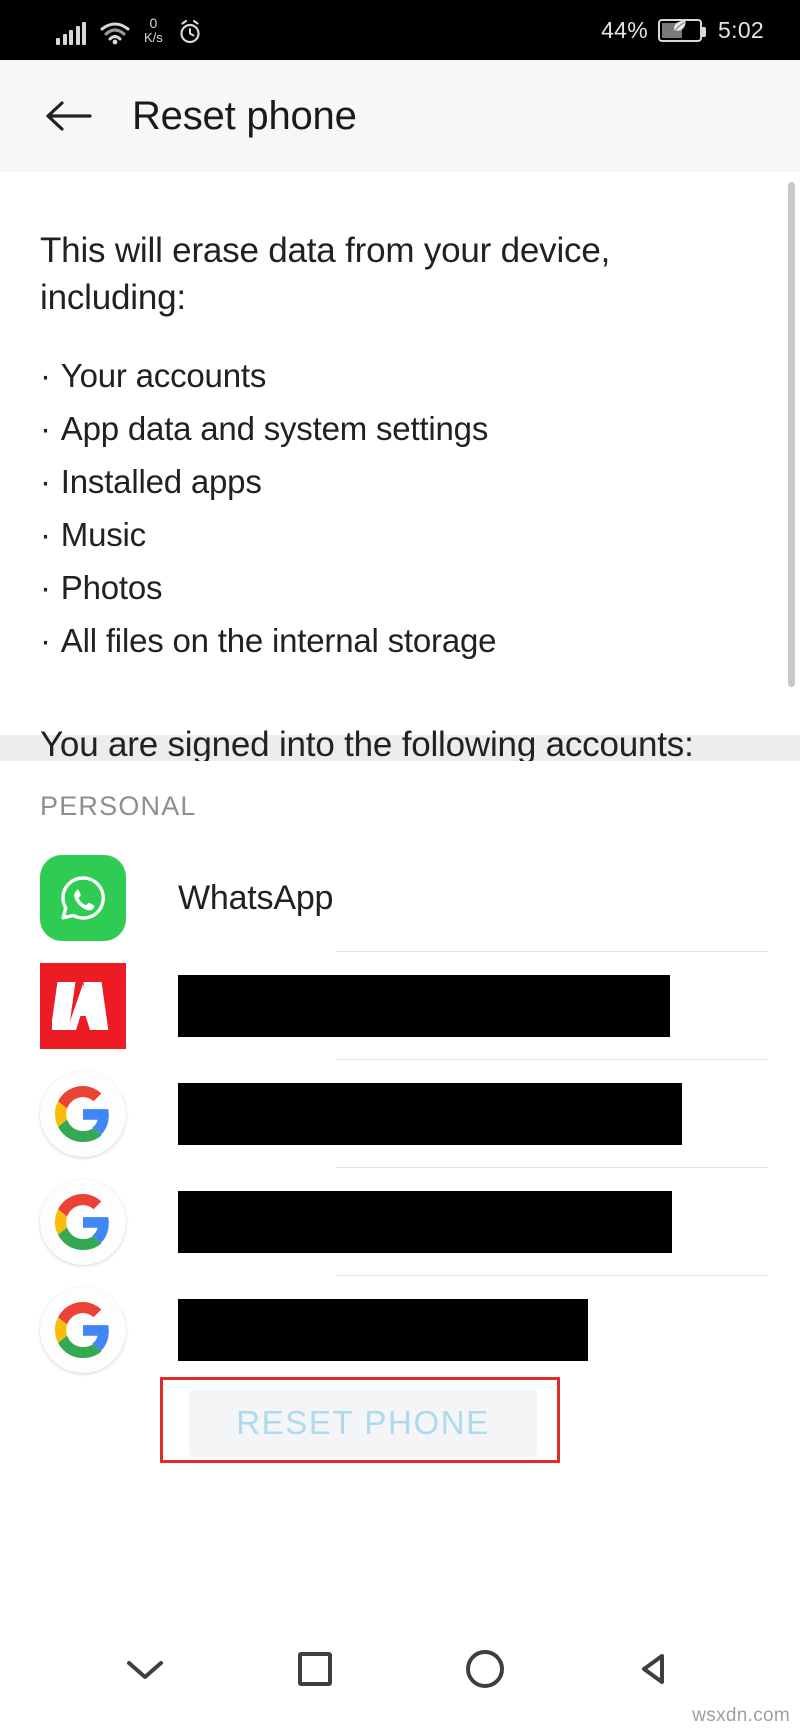 The image size is (800, 1733). What do you see at coordinates (489, 898) in the screenshot?
I see `account-label-container: WhatsApp` at bounding box center [489, 898].